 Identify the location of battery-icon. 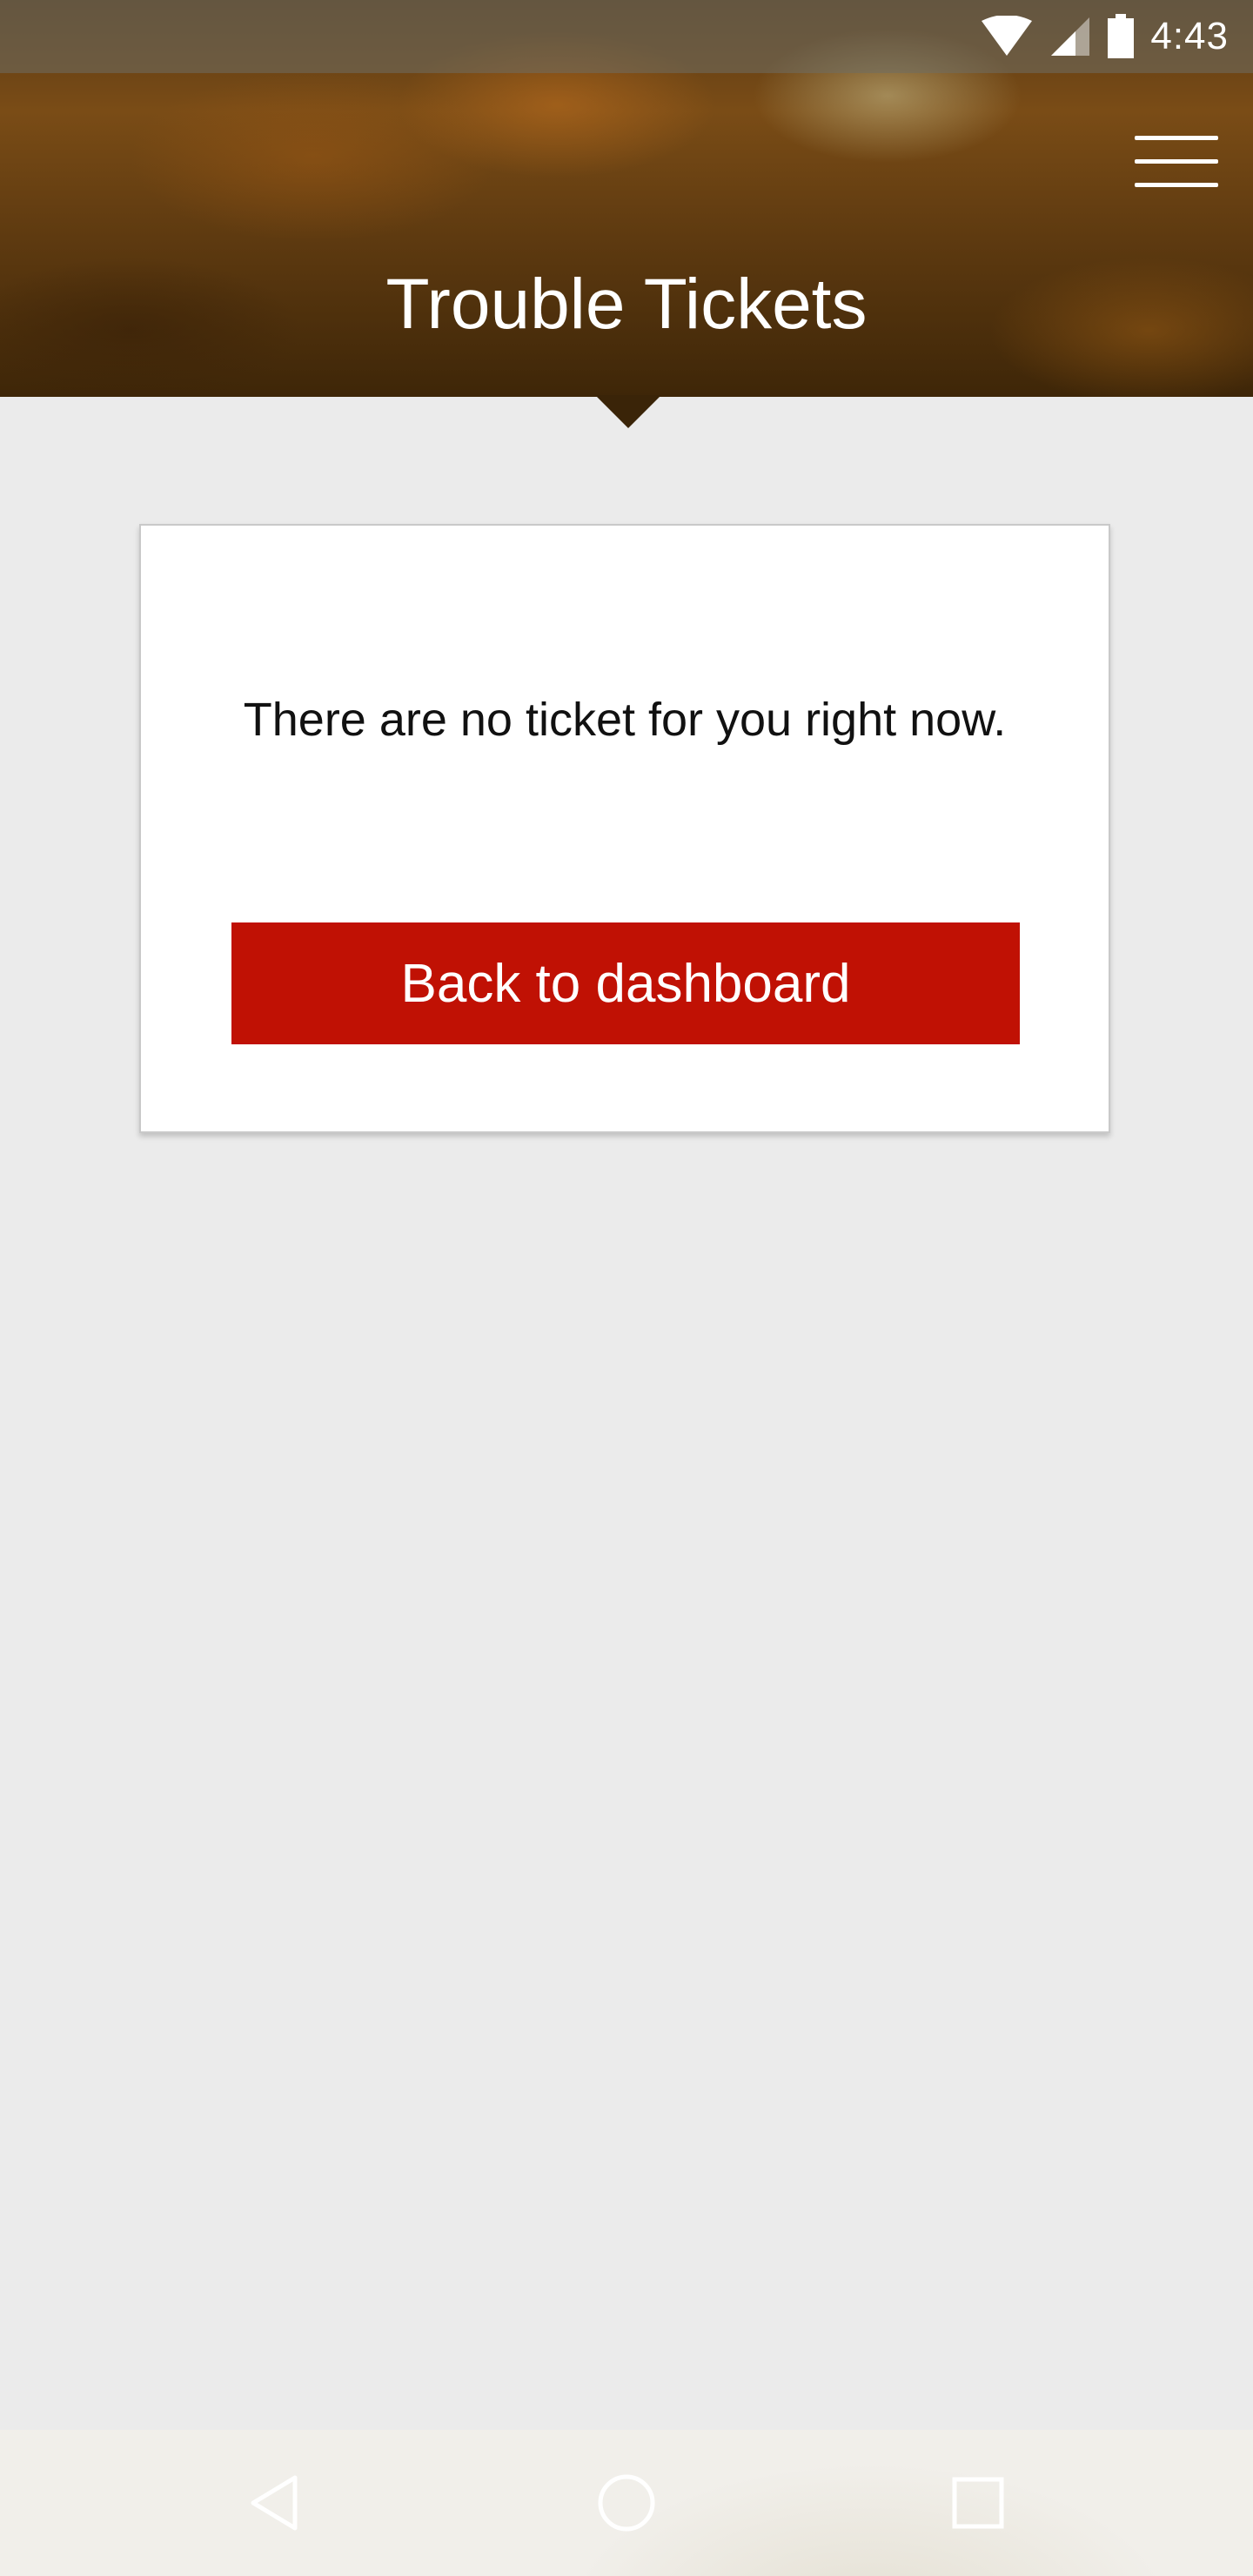
(1121, 36).